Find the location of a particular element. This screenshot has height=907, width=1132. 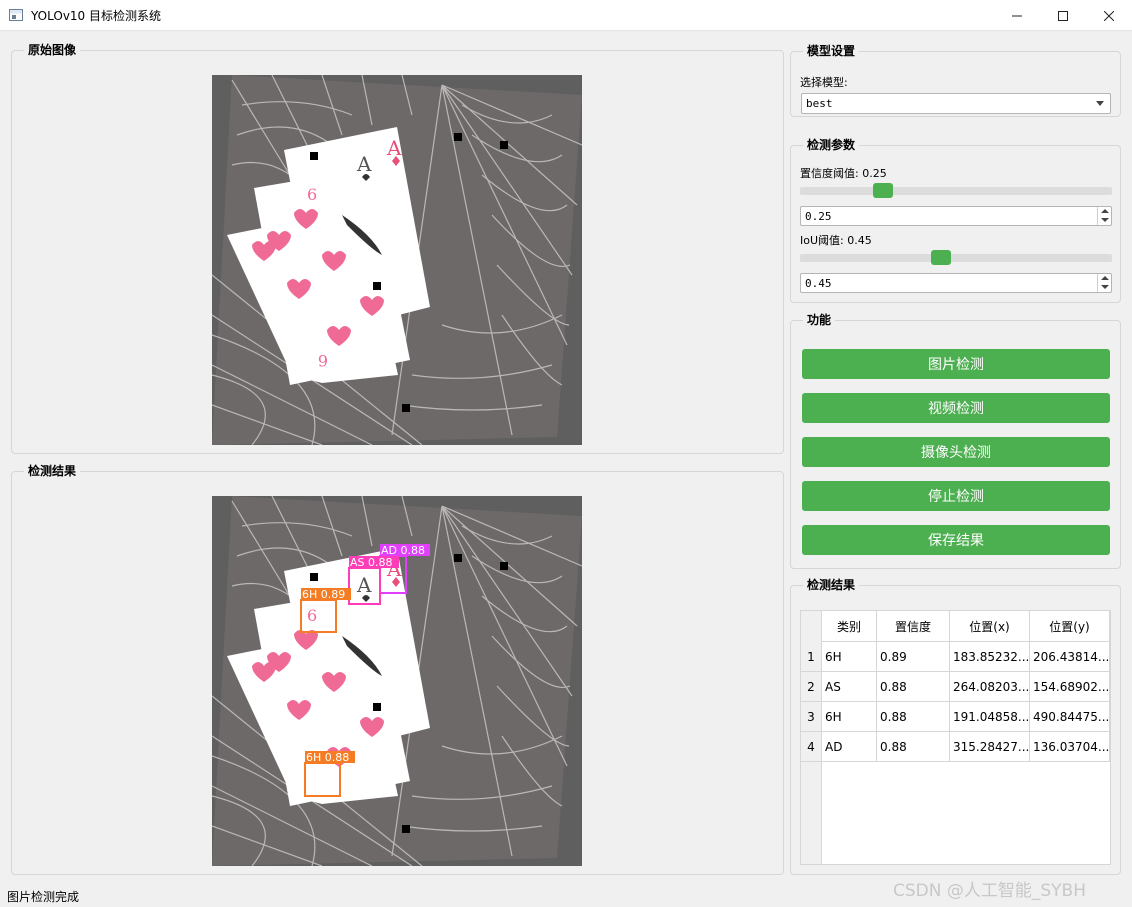

window-controls is located at coordinates (1063, 15).